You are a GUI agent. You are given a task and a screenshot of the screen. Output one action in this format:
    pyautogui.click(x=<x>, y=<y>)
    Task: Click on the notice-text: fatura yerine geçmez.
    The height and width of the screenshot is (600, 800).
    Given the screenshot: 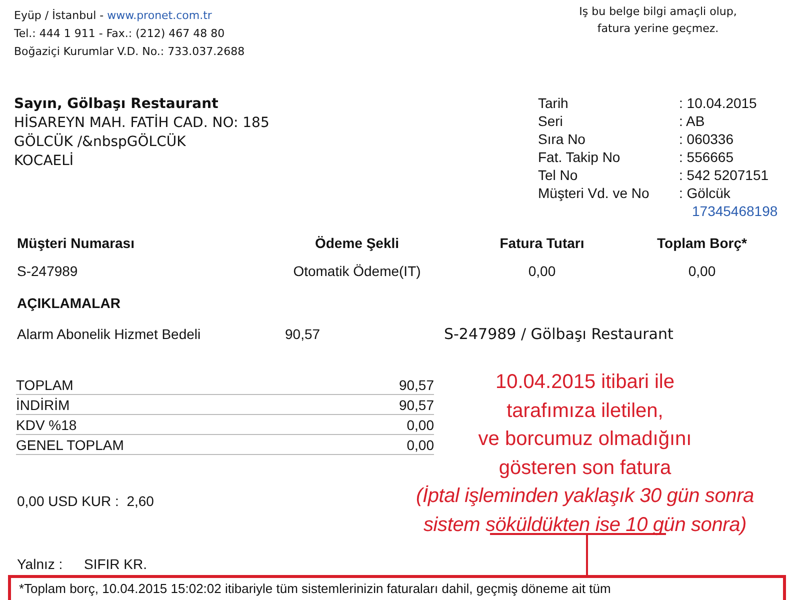 What is the action you would take?
    pyautogui.click(x=658, y=29)
    